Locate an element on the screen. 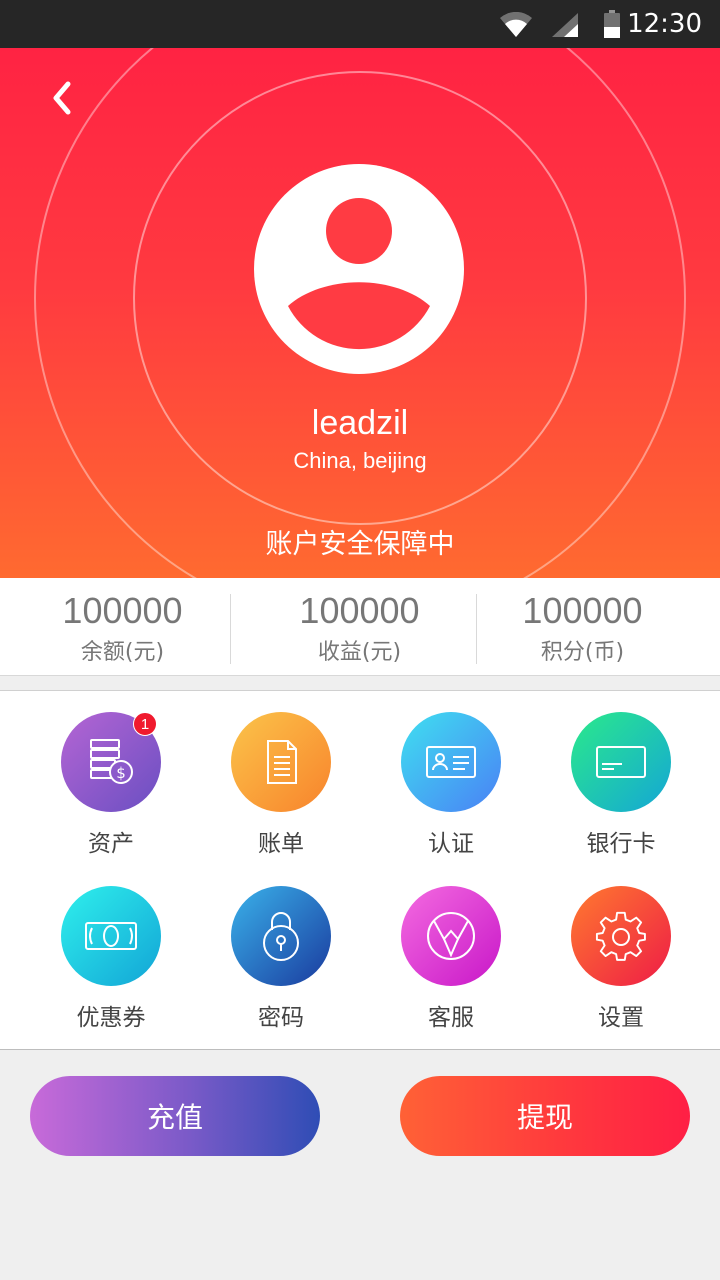 Image resolution: width=720 pixels, height=1280 pixels. wifi-icon is located at coordinates (516, 24).